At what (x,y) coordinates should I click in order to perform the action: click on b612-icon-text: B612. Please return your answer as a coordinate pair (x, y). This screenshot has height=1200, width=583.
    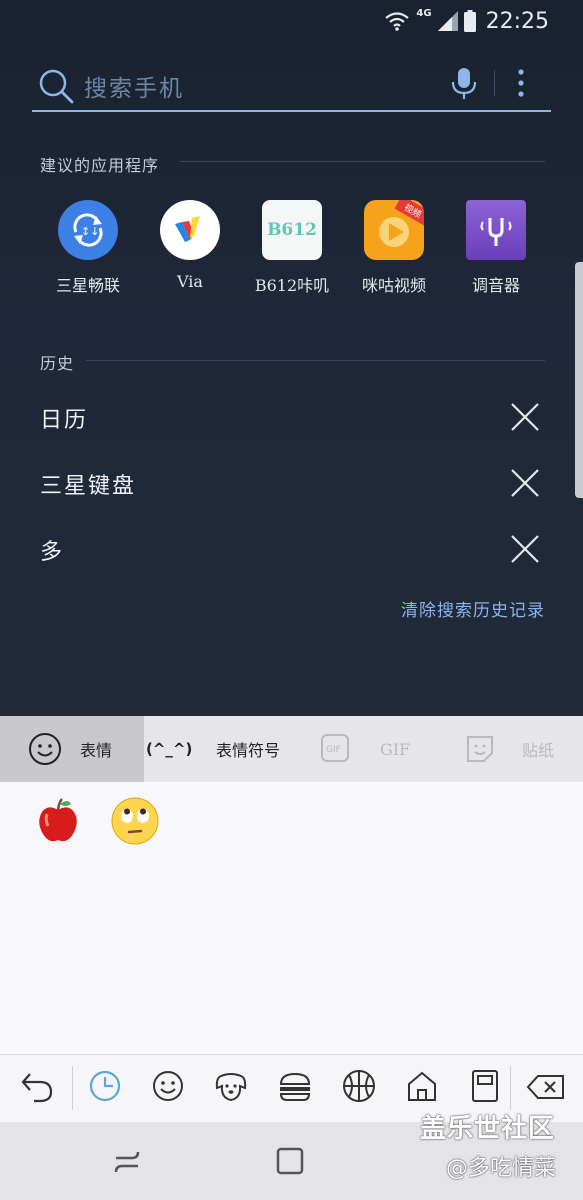
    Looking at the image, I should click on (292, 230).